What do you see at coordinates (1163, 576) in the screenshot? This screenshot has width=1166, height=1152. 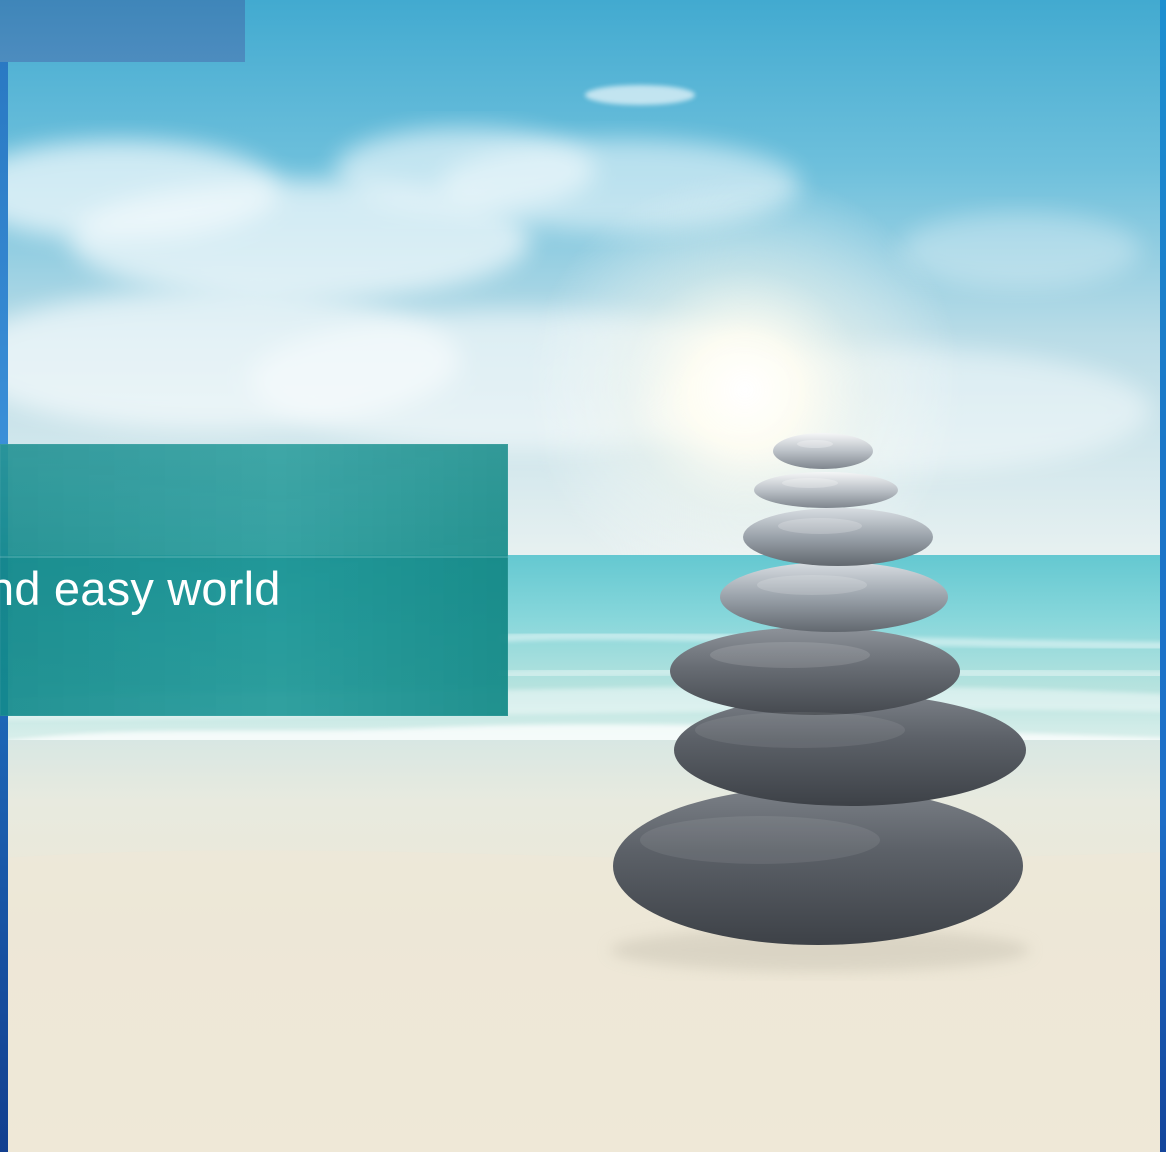 I see `right-frame-edge` at bounding box center [1163, 576].